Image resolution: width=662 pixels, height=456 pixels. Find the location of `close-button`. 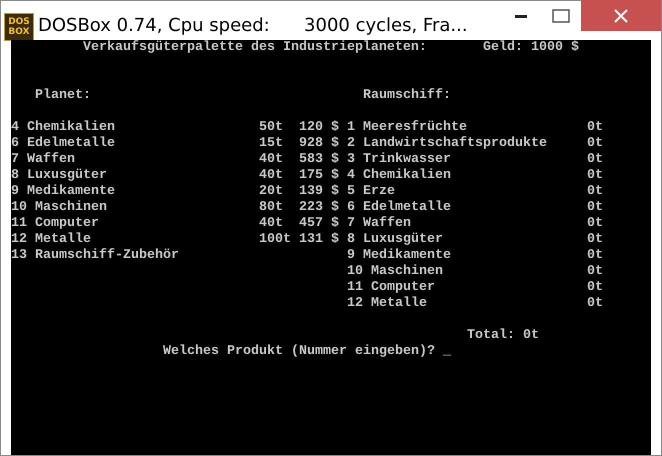

close-button is located at coordinates (621, 15).